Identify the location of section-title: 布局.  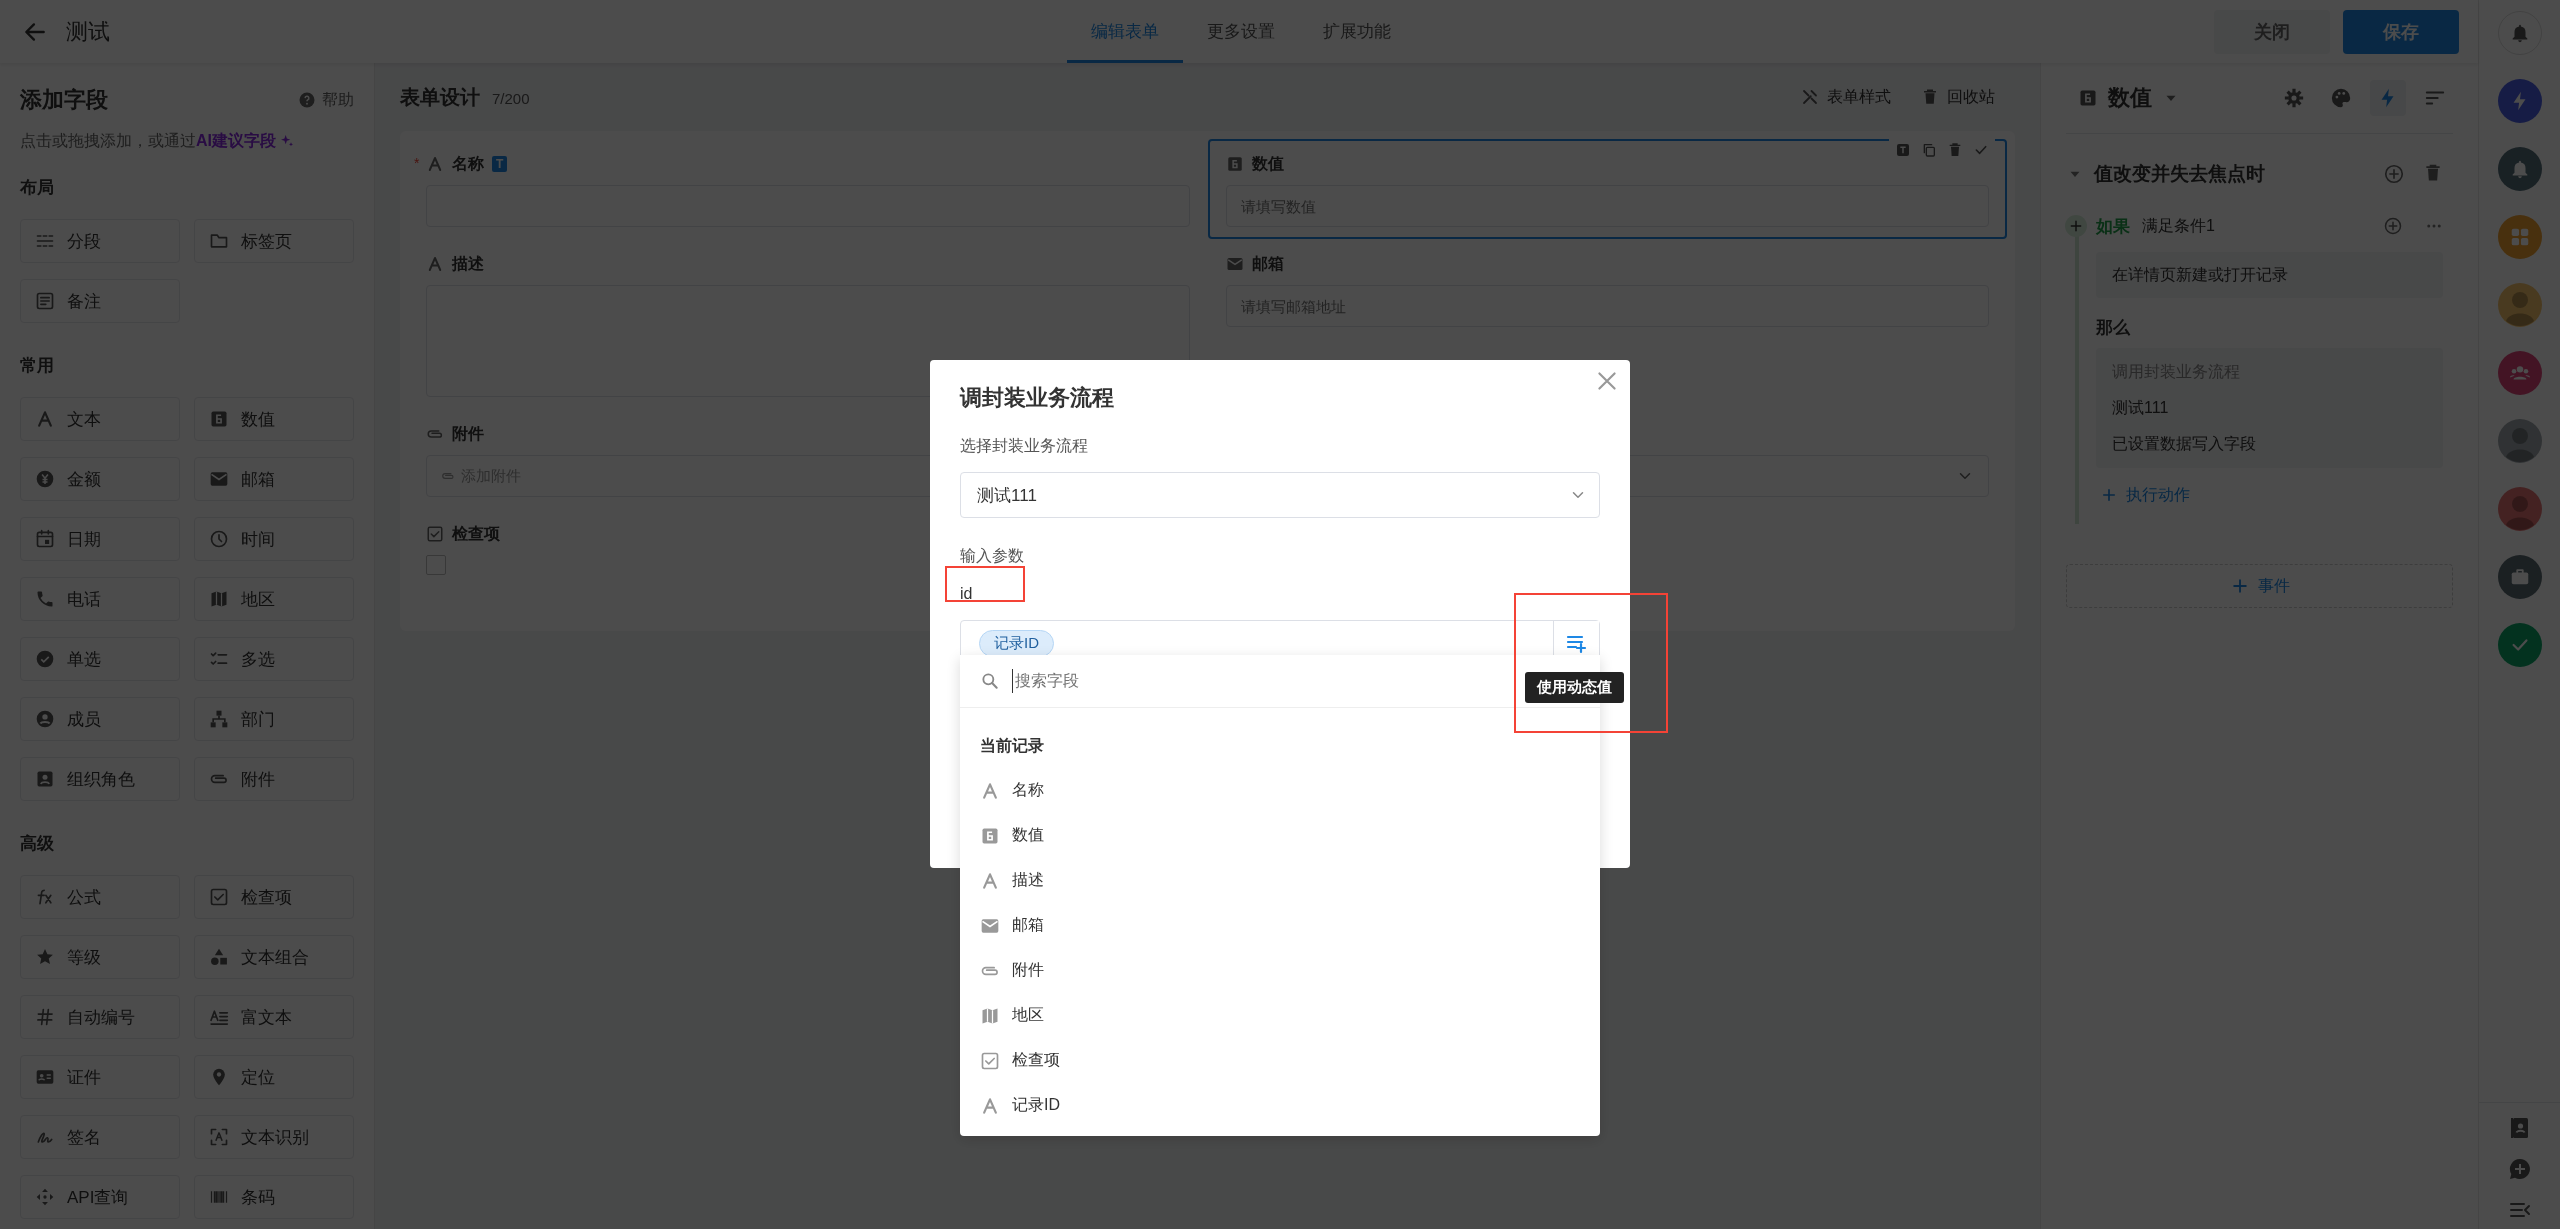
(37, 188).